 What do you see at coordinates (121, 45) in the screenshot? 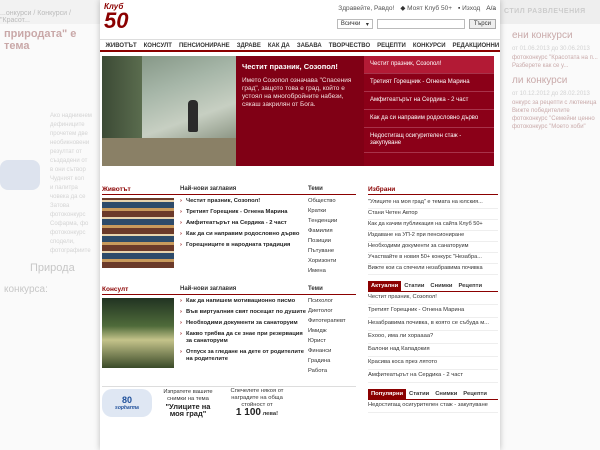
I see `nav-item: ЖИВОТЪТ` at bounding box center [121, 45].